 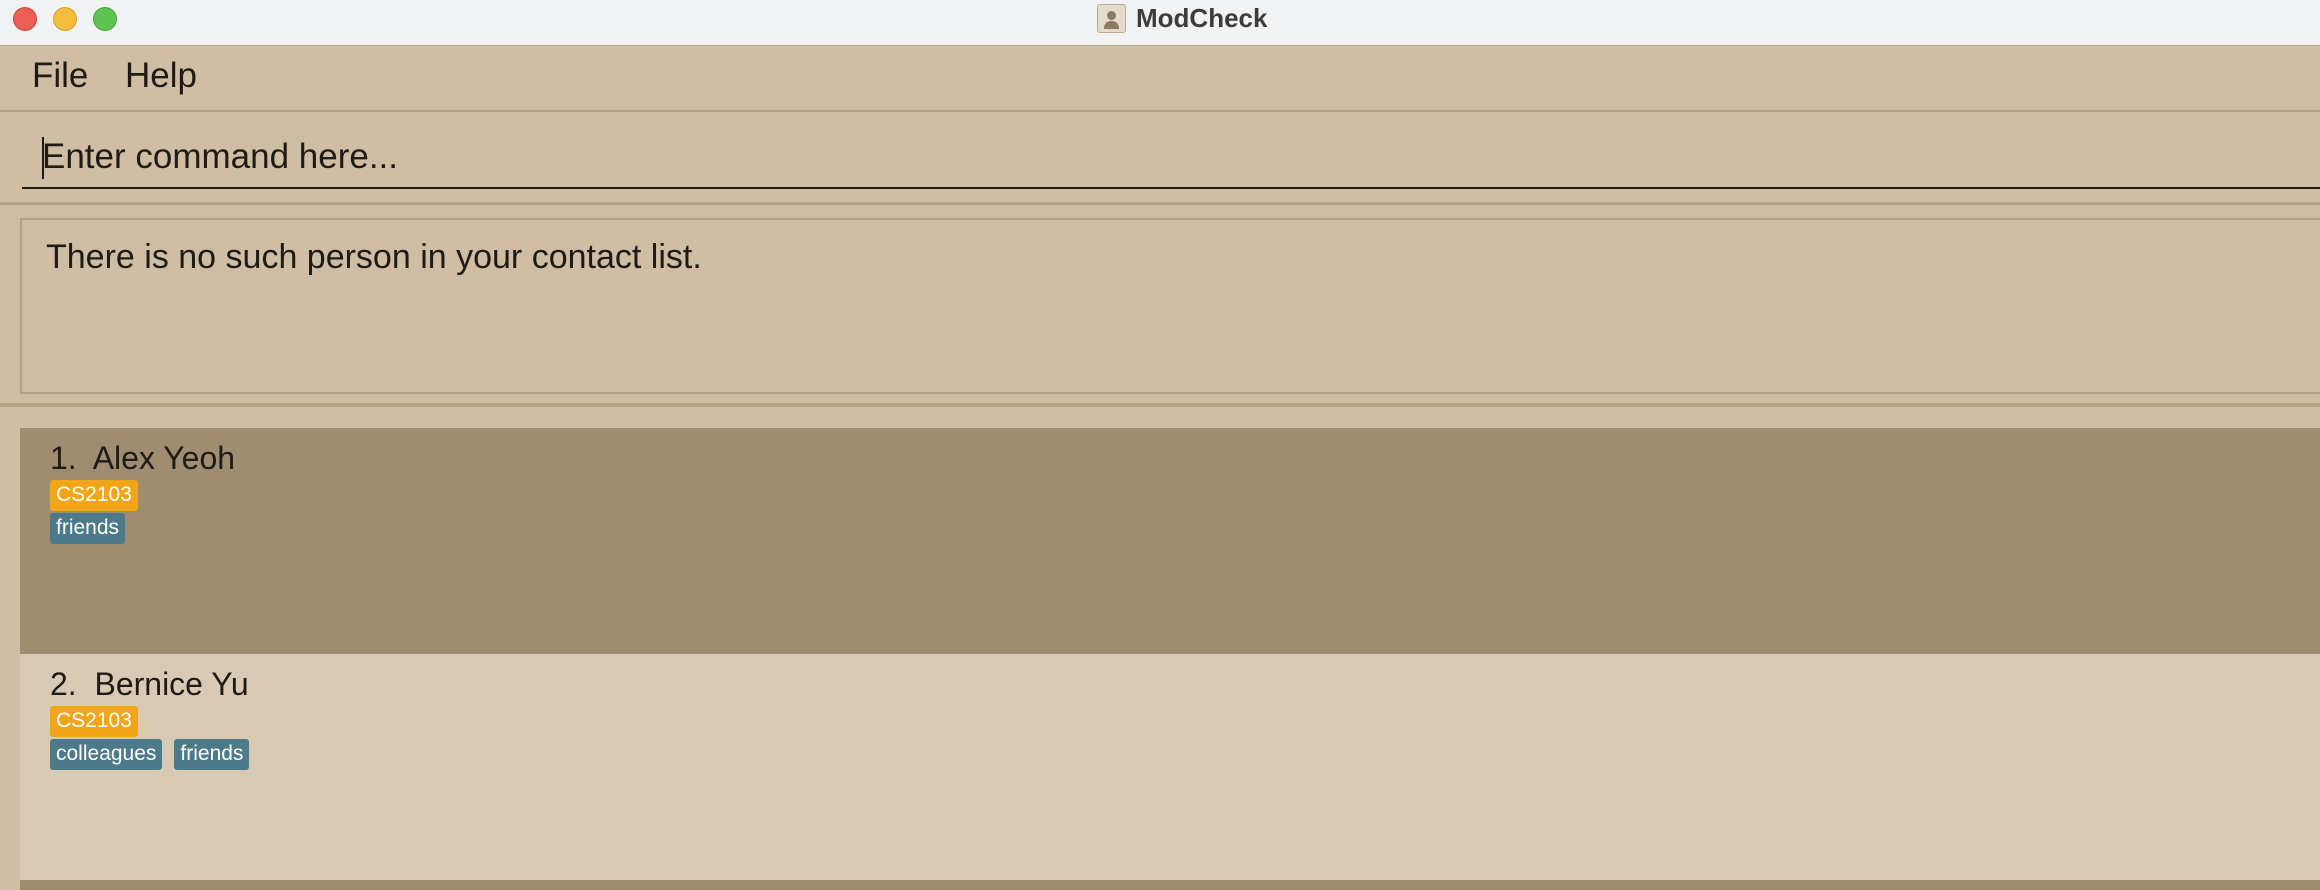 What do you see at coordinates (143, 458) in the screenshot?
I see `person-name: 1. Alex Yeoh` at bounding box center [143, 458].